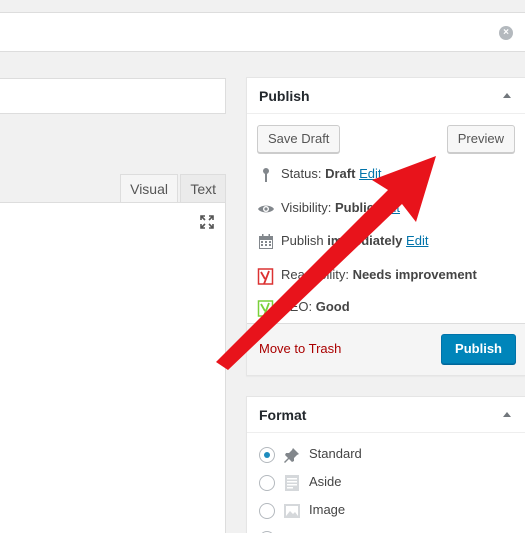 This screenshot has width=525, height=533. What do you see at coordinates (315, 274) in the screenshot?
I see `readability-label: Readability:` at bounding box center [315, 274].